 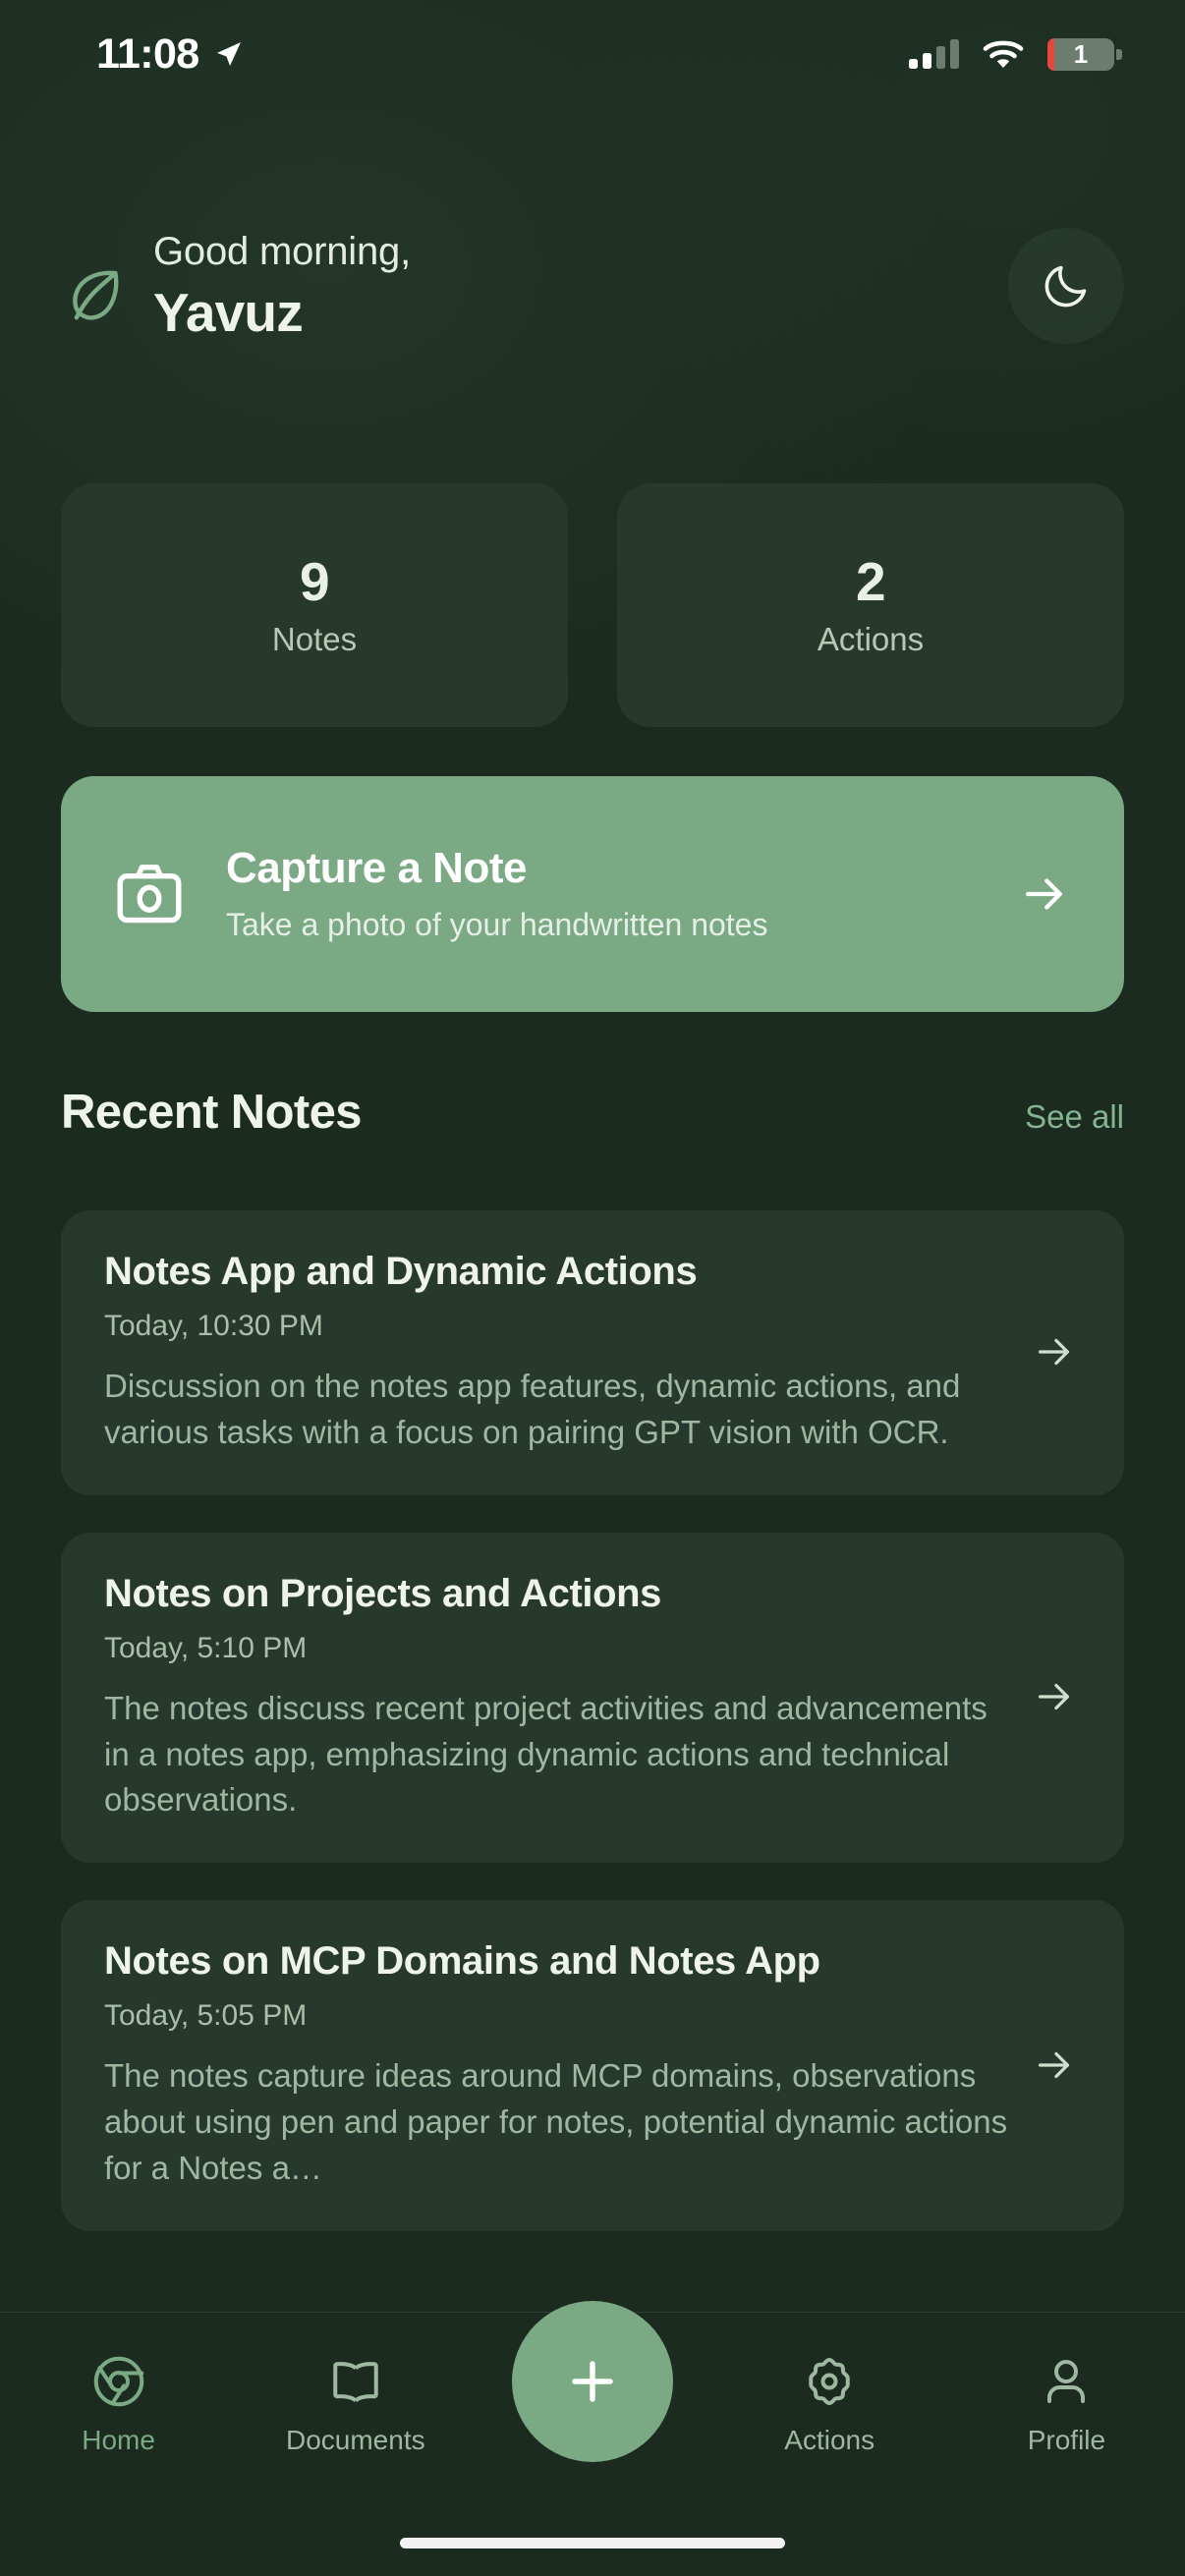 I want to click on note-timestamp: Today, 5:10 PM, so click(x=206, y=1647).